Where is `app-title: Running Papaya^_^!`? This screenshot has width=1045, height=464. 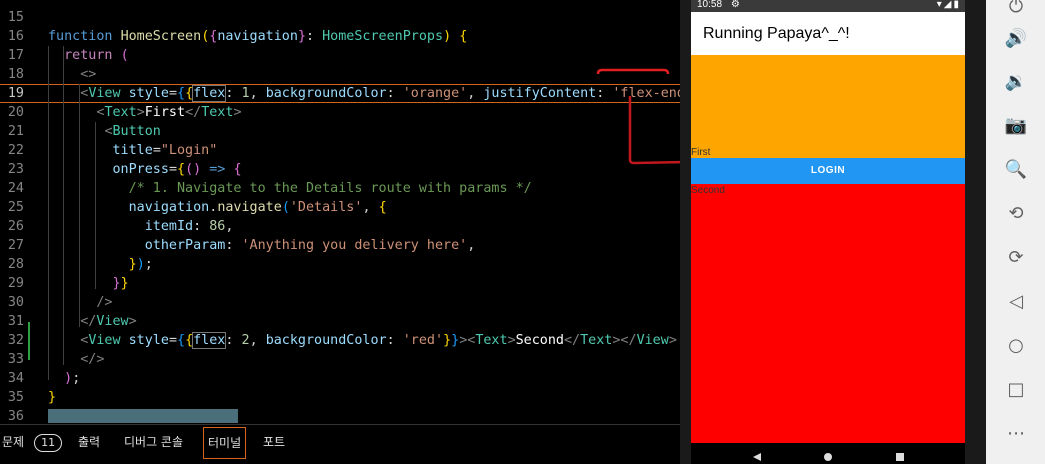
app-title: Running Papaya^_^! is located at coordinates (776, 33).